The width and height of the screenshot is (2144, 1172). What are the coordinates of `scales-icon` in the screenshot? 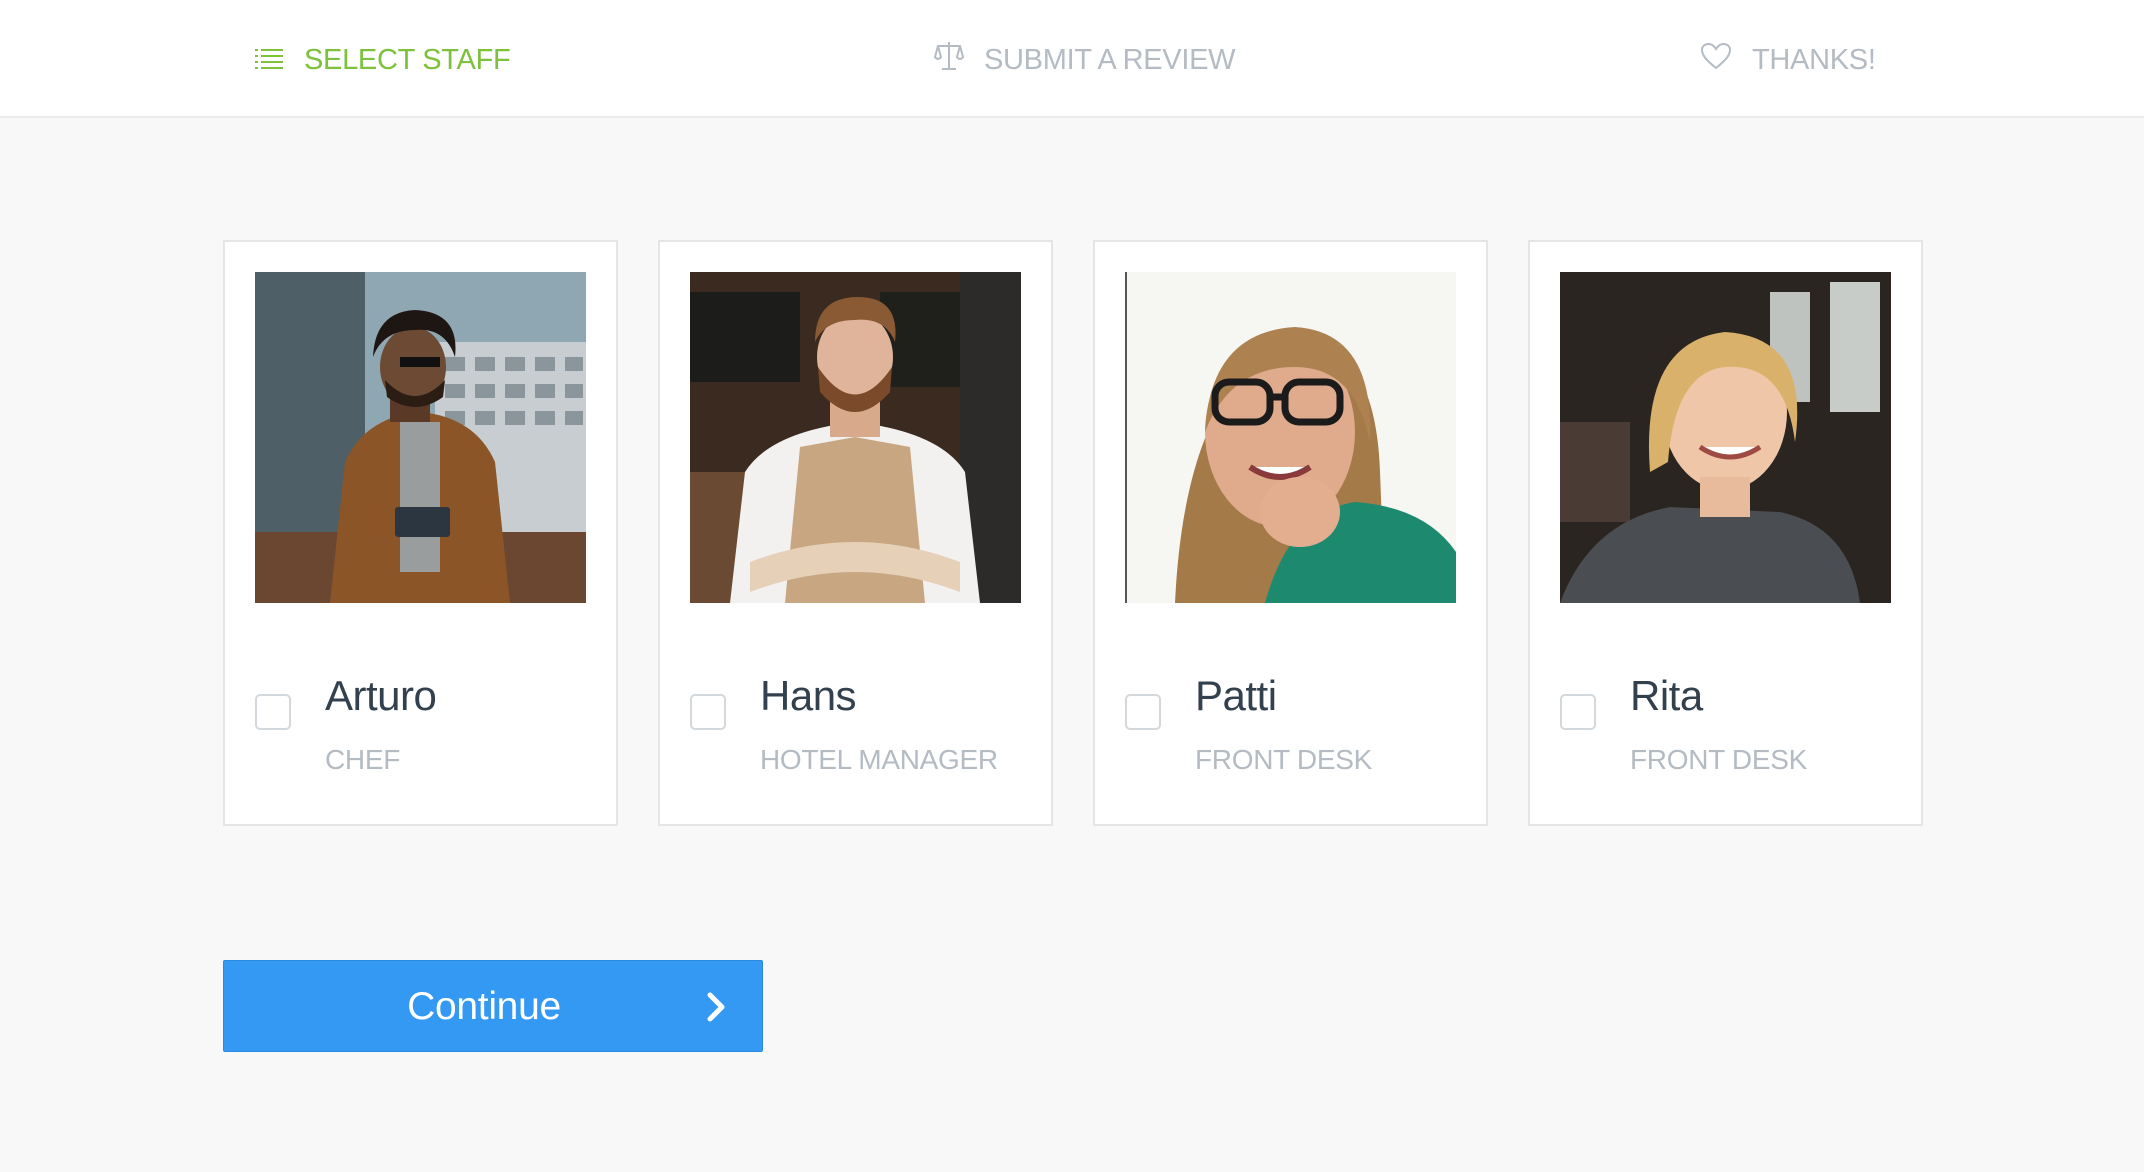 It's located at (949, 60).